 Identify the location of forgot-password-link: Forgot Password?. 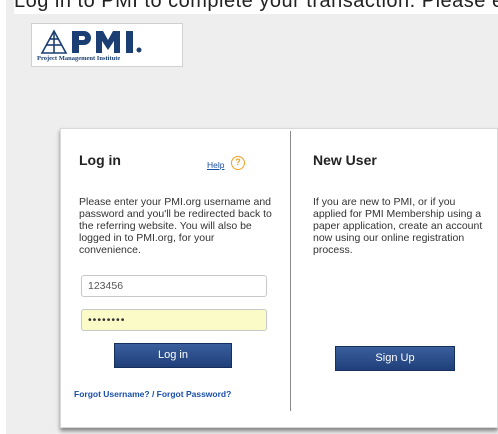
(194, 394).